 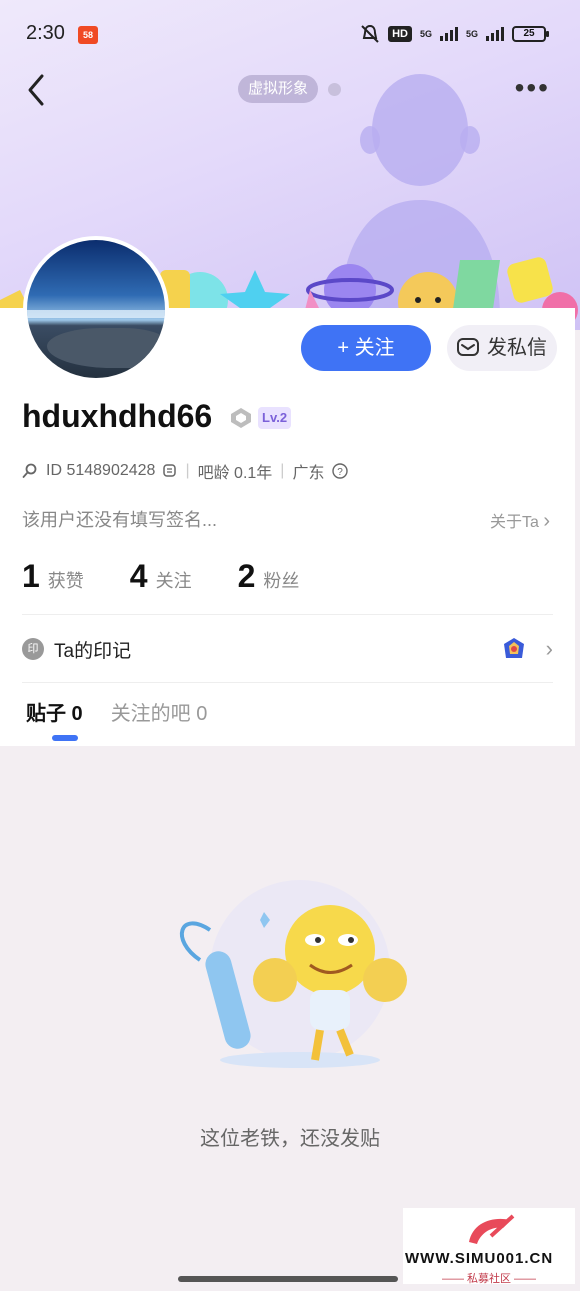 I want to click on stat-label: 关注, so click(x=173, y=581).